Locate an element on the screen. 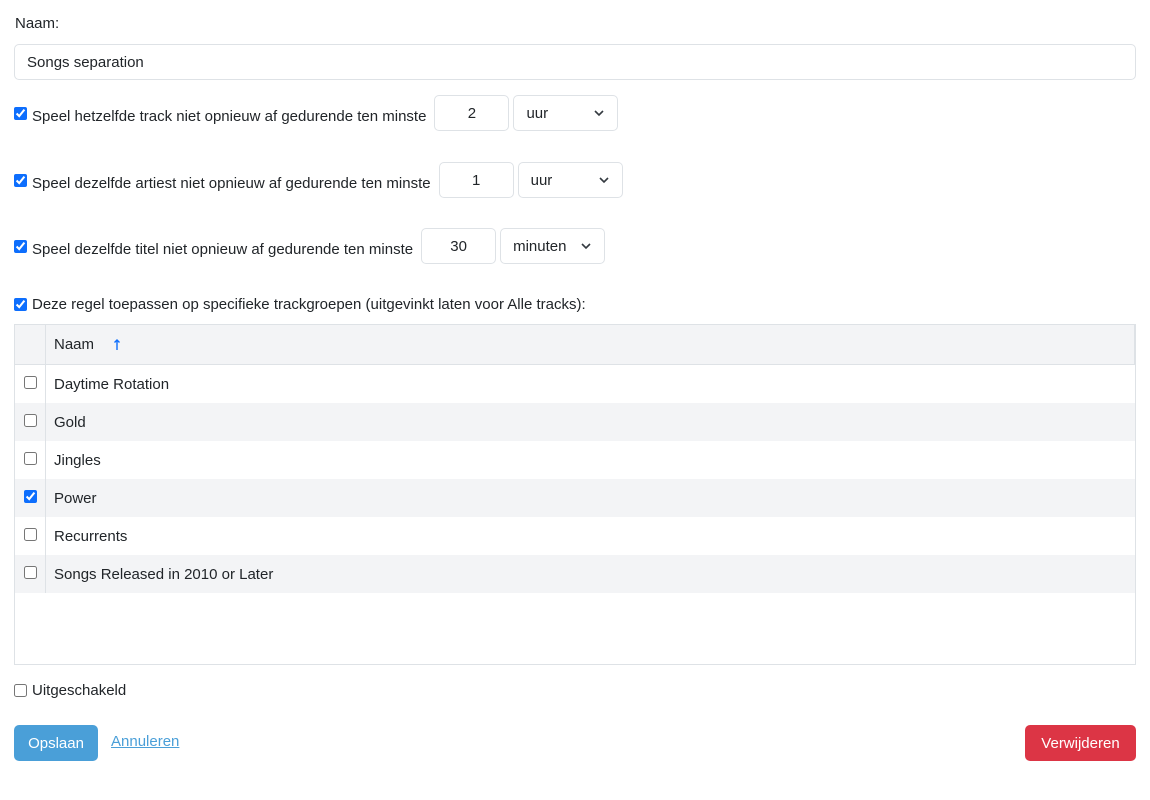  table-row: Jingles is located at coordinates (575, 460).